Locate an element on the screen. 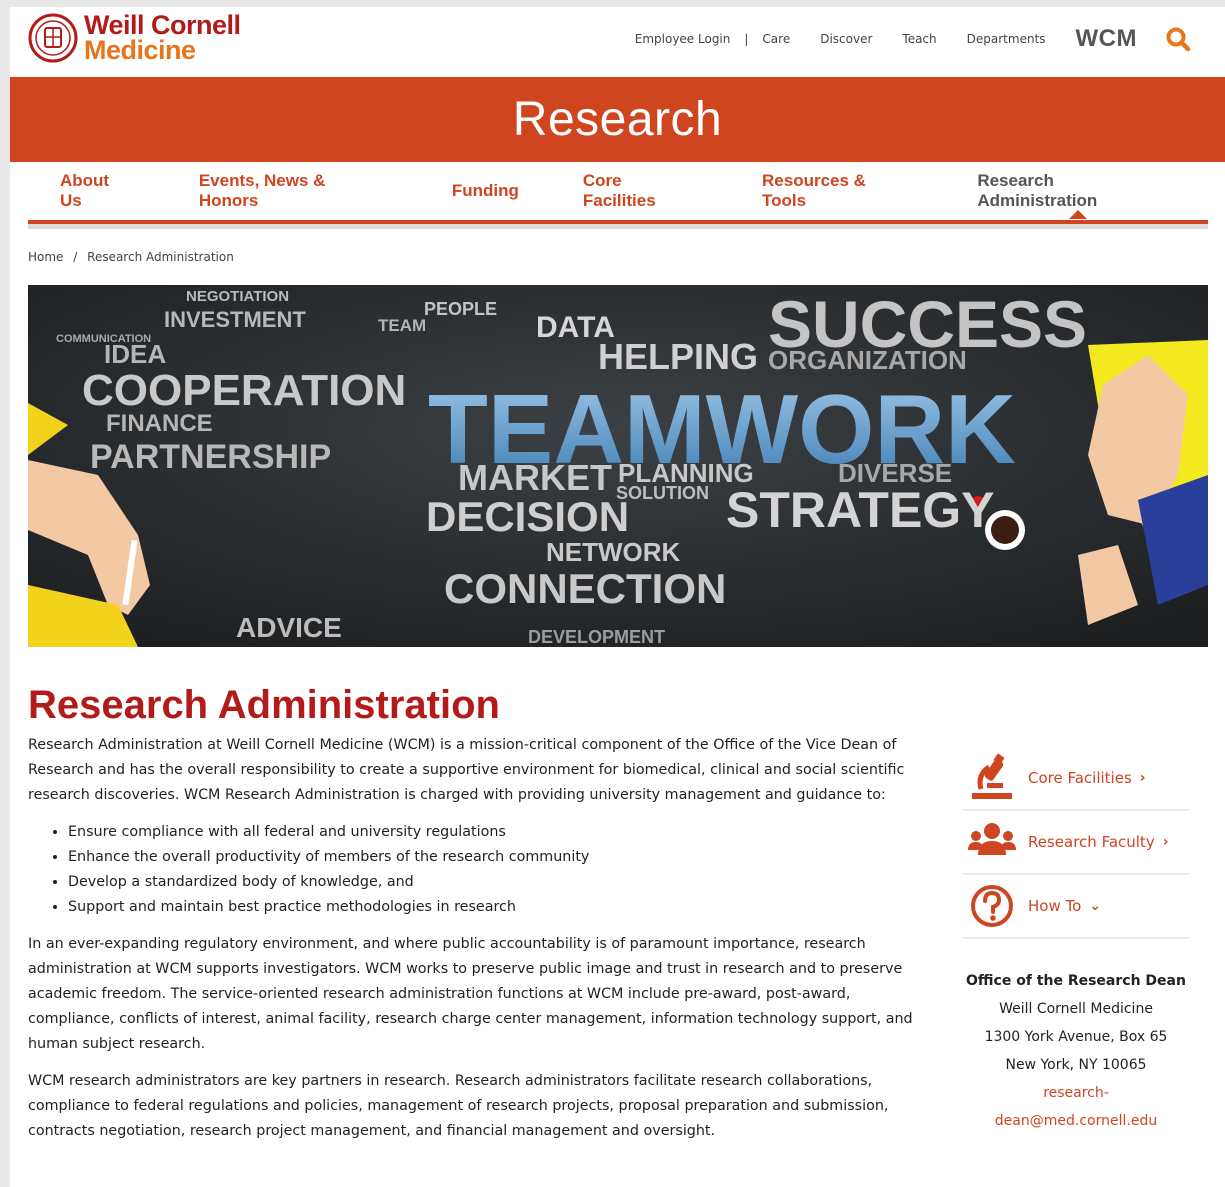 This screenshot has height=1187, width=1225. employee-login-link: Employee Login is located at coordinates (683, 39).